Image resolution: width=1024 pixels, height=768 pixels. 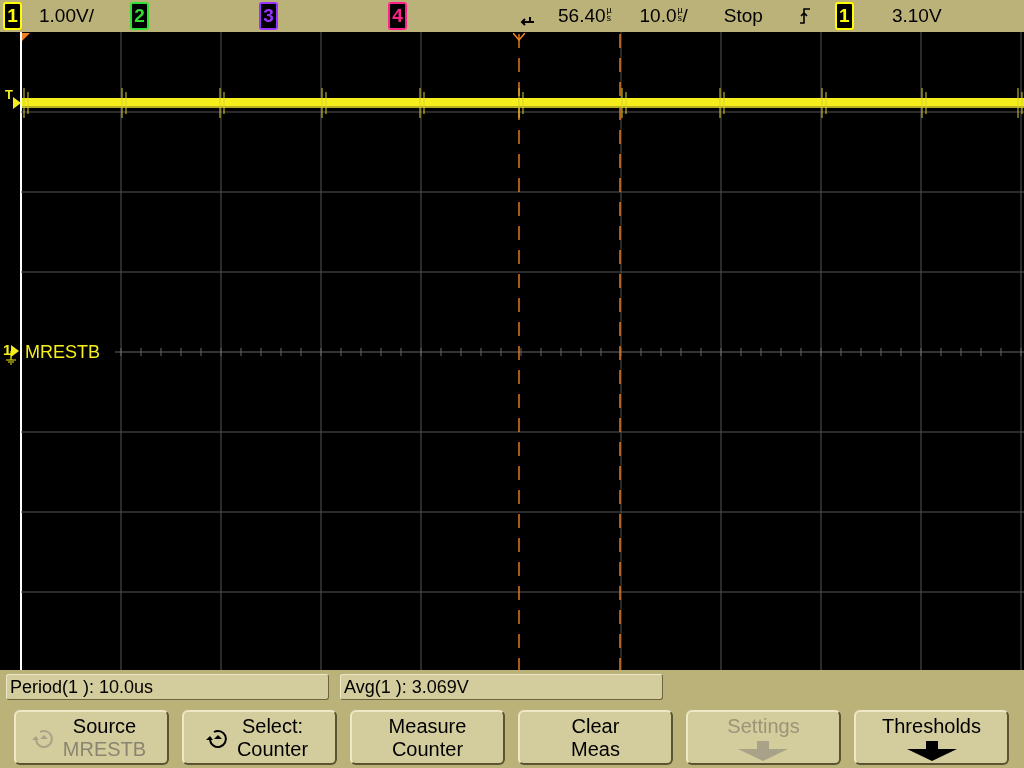 What do you see at coordinates (67, 16) in the screenshot?
I see `channel-scale: 1.00V/` at bounding box center [67, 16].